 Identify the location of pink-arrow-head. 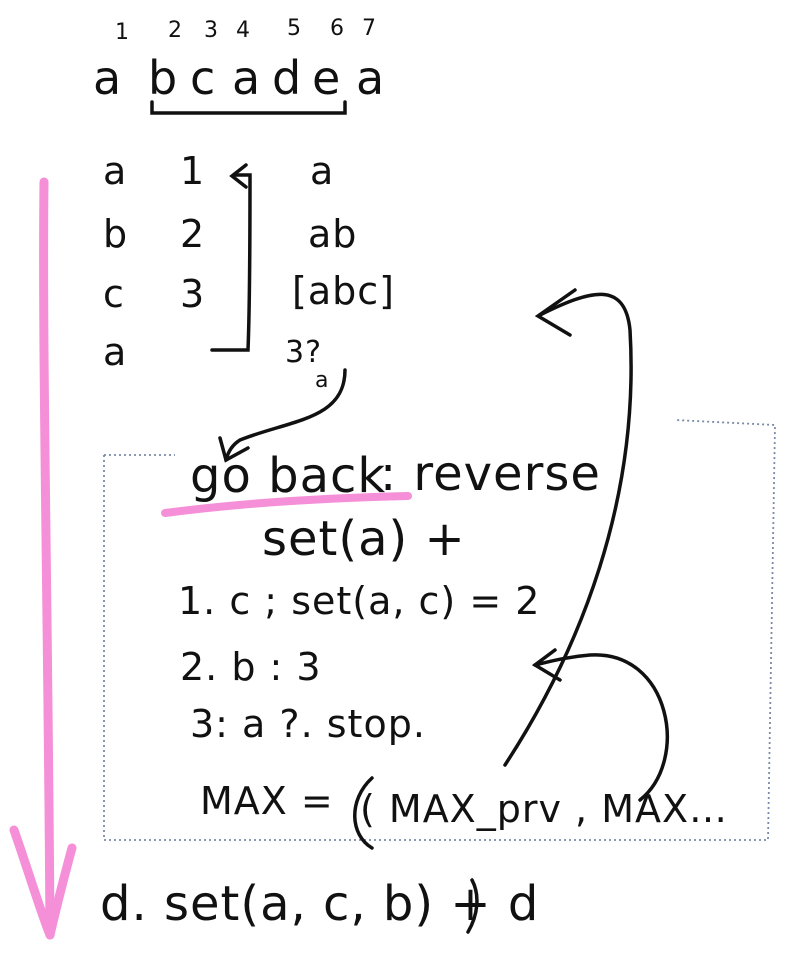
(43, 882).